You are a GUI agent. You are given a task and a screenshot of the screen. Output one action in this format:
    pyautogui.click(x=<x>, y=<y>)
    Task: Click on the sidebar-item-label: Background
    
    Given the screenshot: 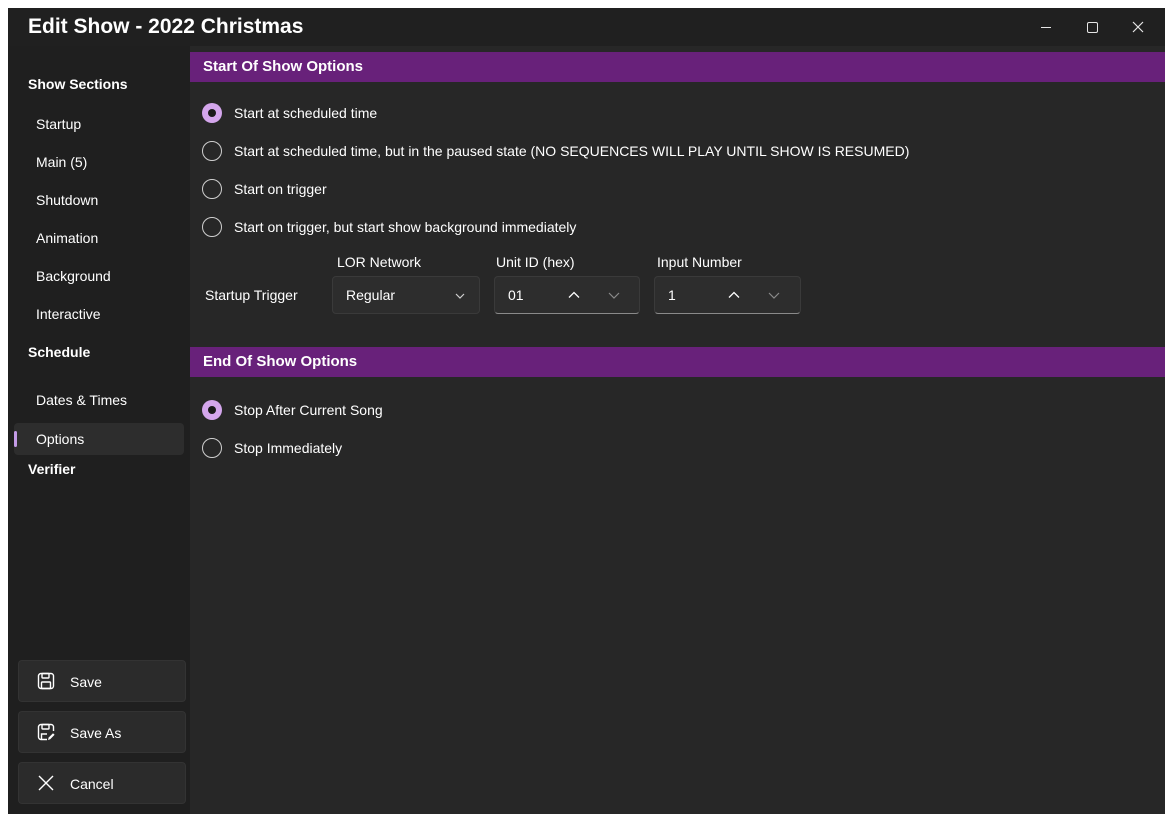 What is the action you would take?
    pyautogui.click(x=73, y=276)
    